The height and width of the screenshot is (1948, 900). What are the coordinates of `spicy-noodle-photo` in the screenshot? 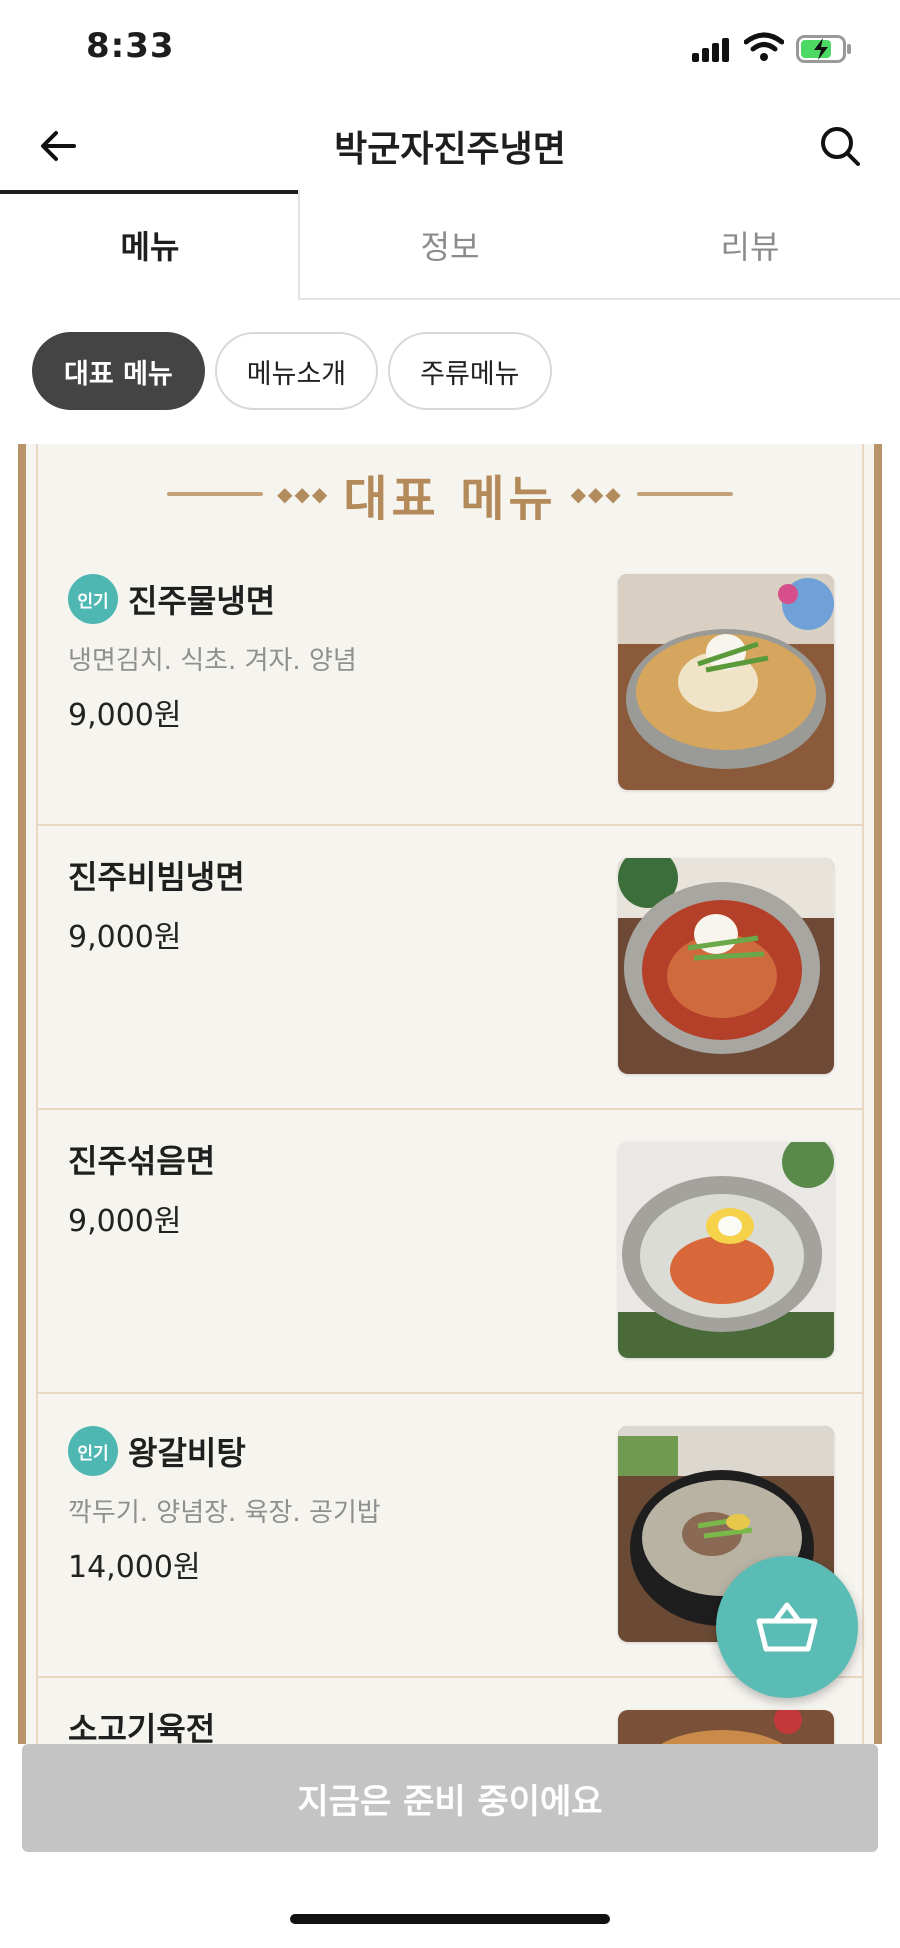 It's located at (726, 966).